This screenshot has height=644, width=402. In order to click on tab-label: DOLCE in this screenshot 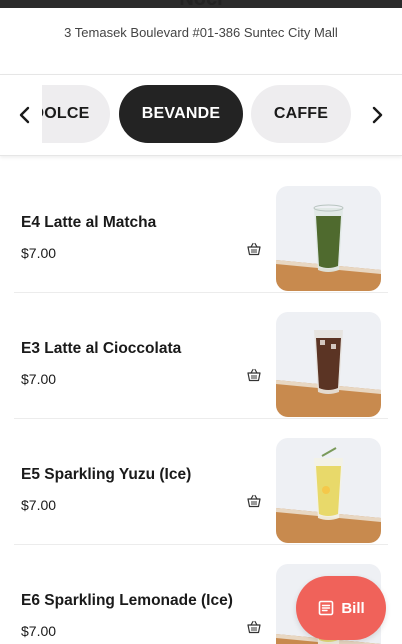, I will do `click(66, 113)`.